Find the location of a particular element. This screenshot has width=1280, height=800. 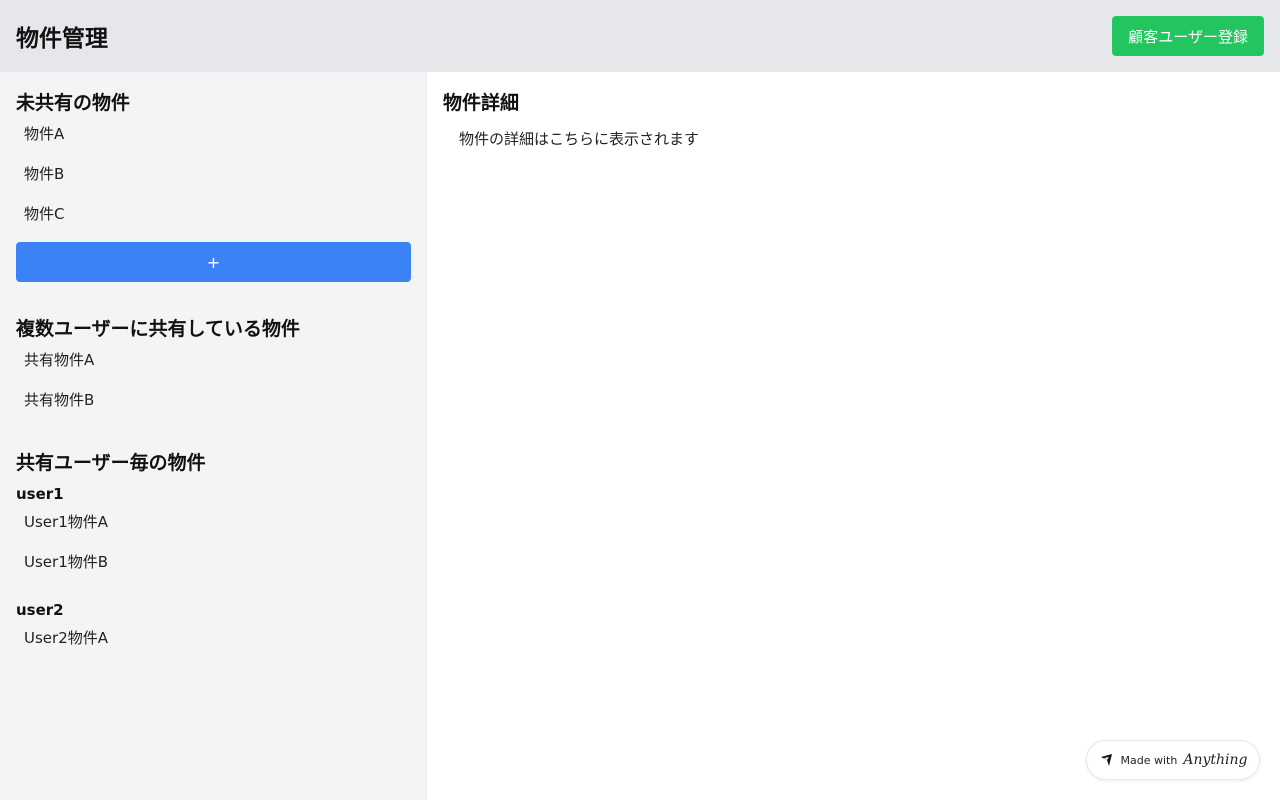

per-user-section-title: 共有ユーザー毎の物件 is located at coordinates (111, 463).